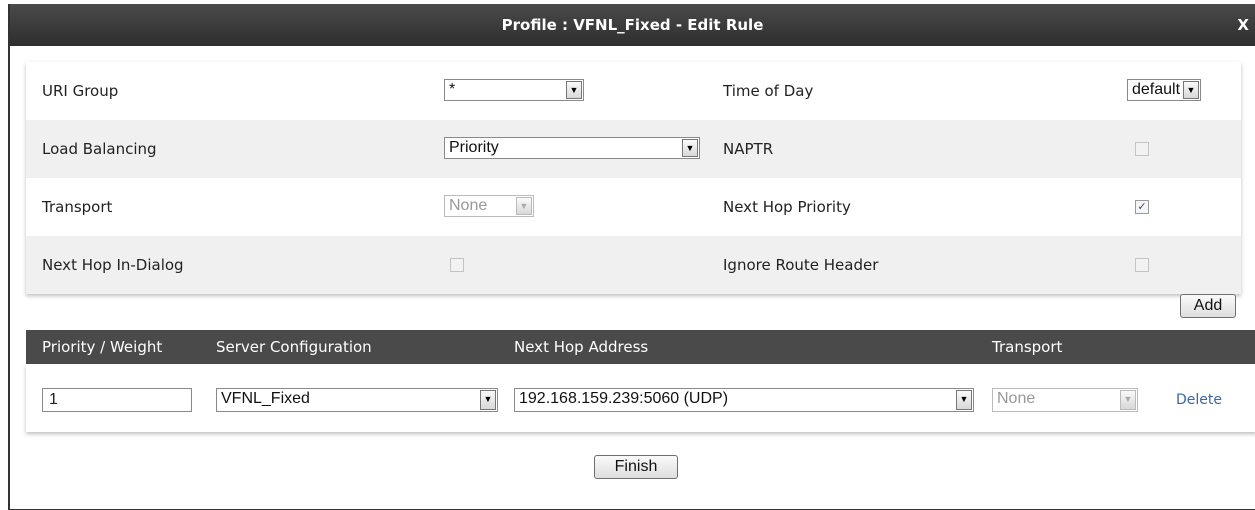 The width and height of the screenshot is (1255, 510). I want to click on col-server-configuration: Server Configuration, so click(294, 347).